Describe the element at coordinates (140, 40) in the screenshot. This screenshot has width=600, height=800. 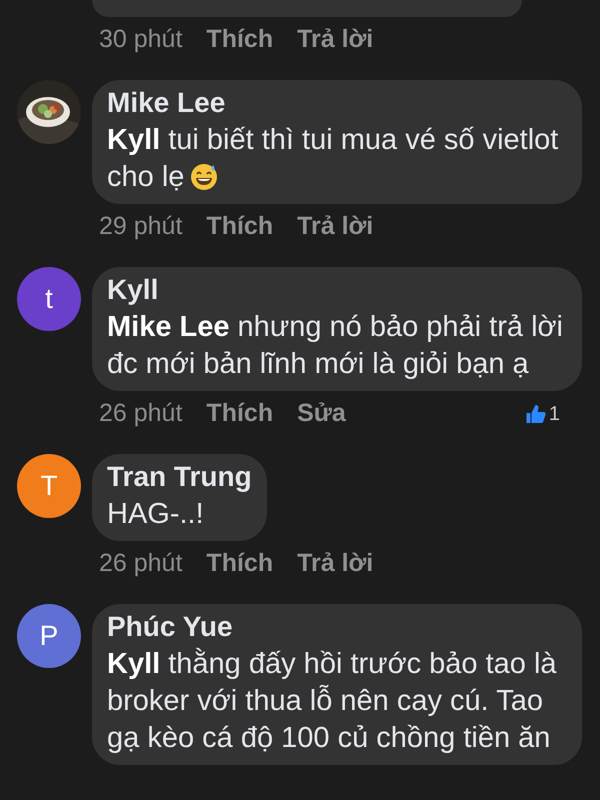
I see `comment-time: 30 phút` at that location.